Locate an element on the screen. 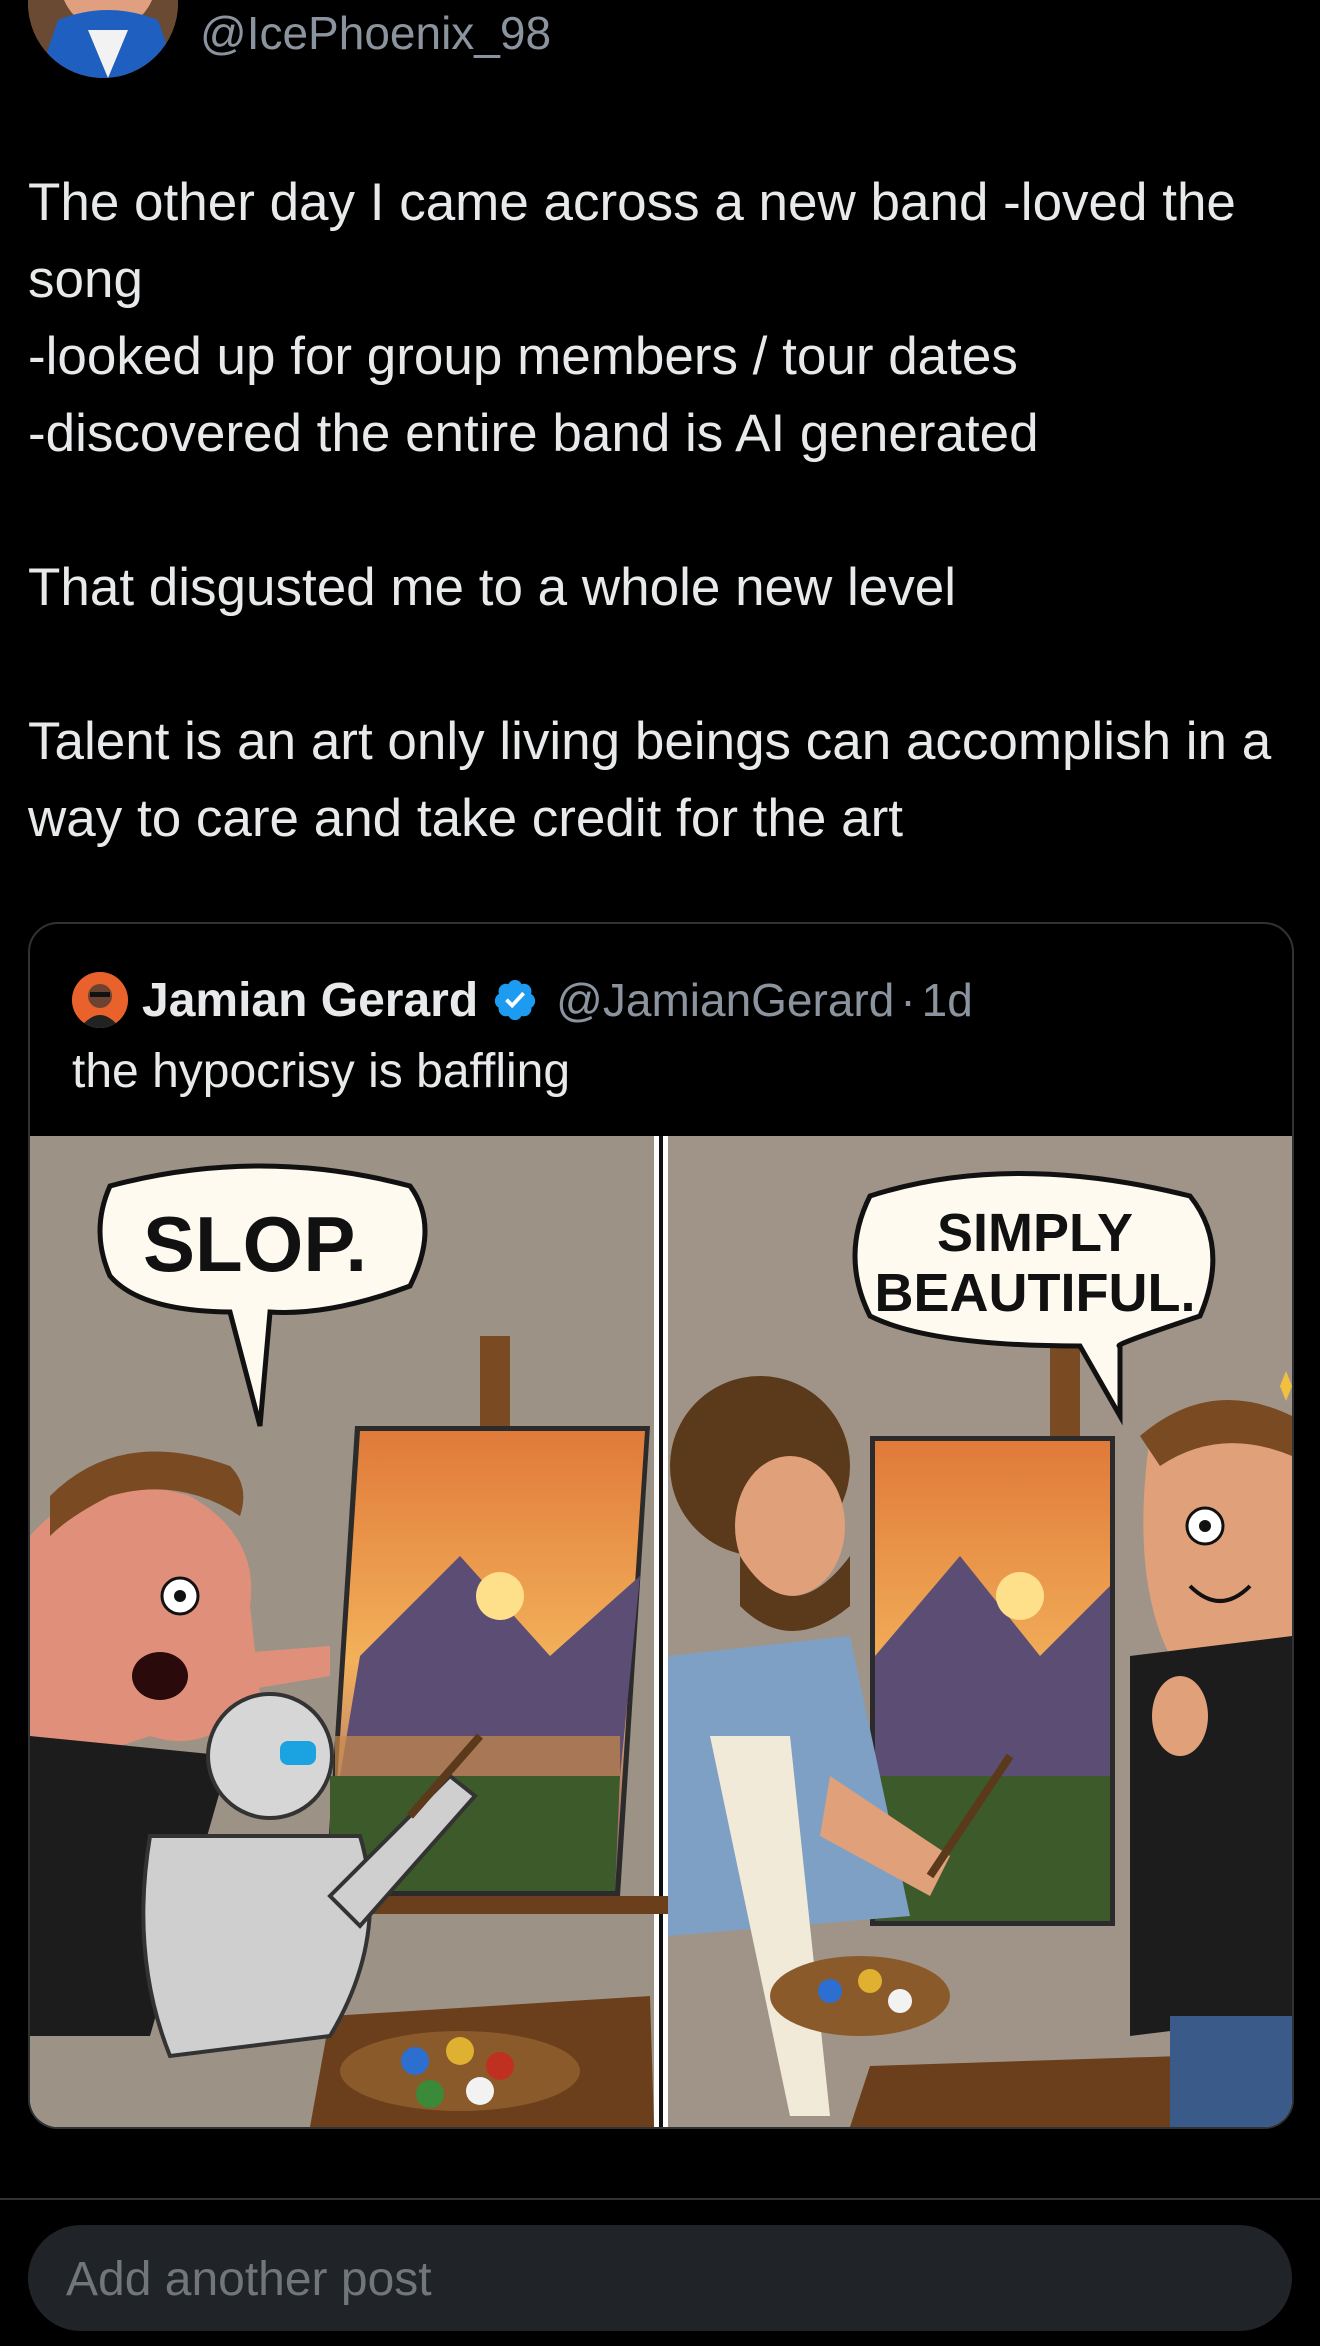  right-bubble-line2: BEAUTIFUL. is located at coordinates (1035, 1293).